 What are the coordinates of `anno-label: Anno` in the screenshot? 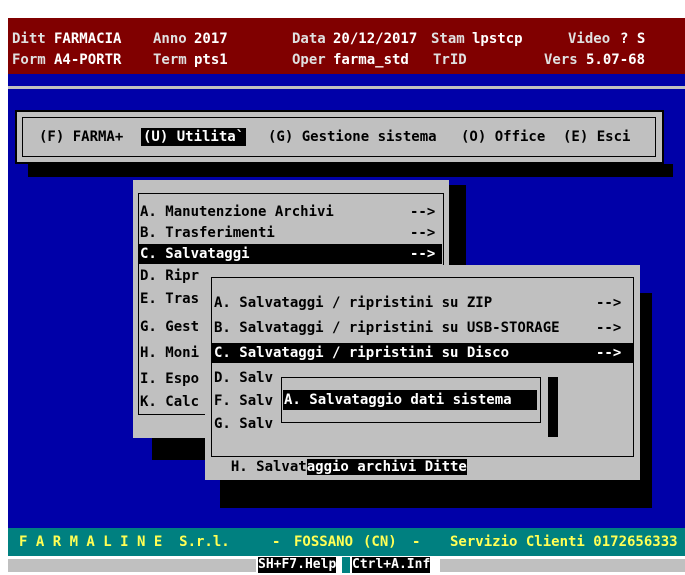 It's located at (170, 39).